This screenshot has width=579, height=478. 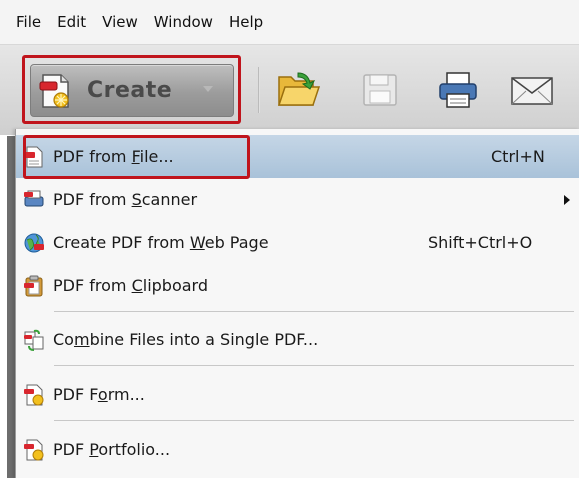 I want to click on email-icon, so click(x=532, y=91).